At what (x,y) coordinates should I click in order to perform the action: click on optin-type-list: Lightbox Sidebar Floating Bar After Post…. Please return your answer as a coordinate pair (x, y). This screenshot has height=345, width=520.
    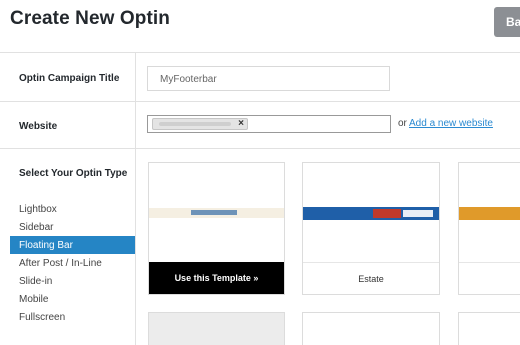
    Looking at the image, I should click on (72, 263).